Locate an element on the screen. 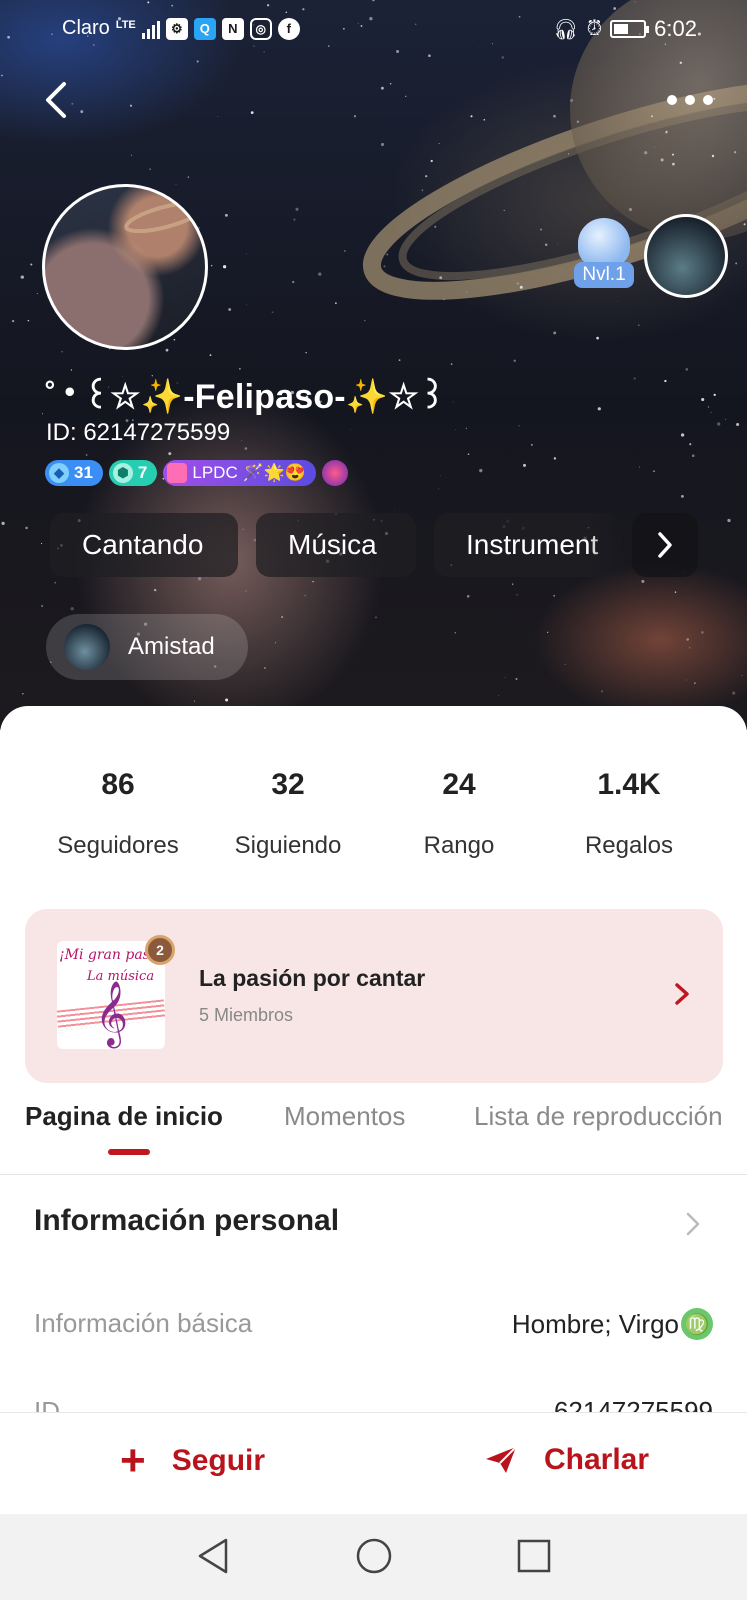  chat-button: Charlar is located at coordinates (566, 1460).